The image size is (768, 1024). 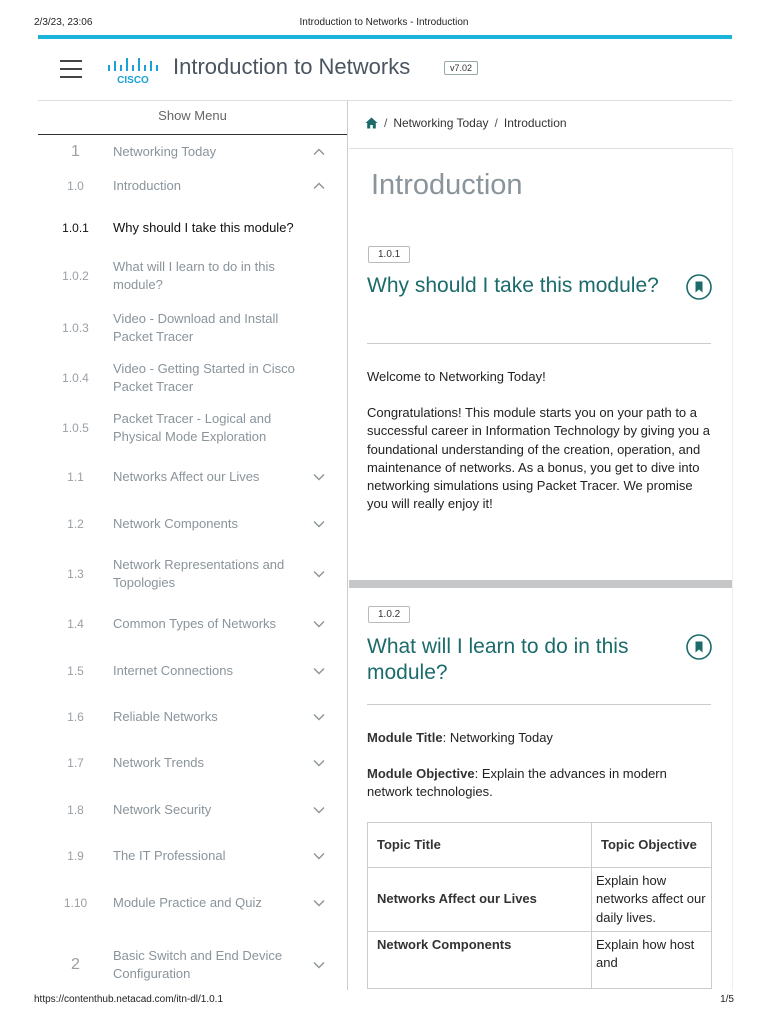 I want to click on module-title-label: Module Title, so click(x=405, y=737).